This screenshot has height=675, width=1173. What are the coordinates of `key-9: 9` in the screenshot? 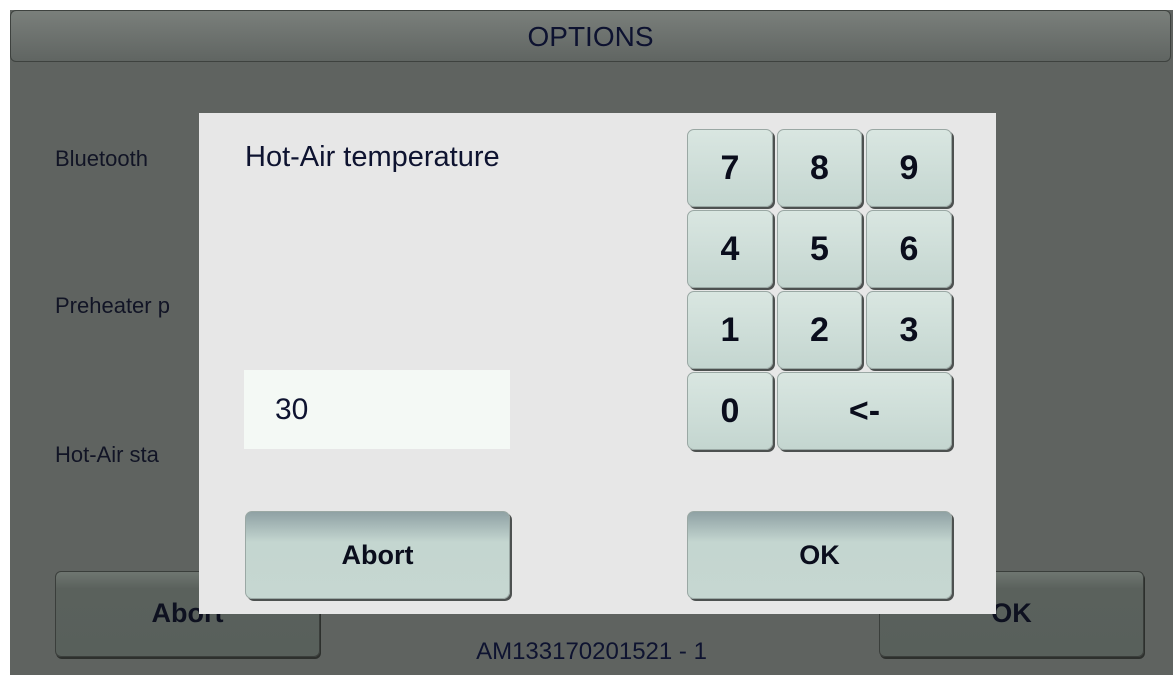 It's located at (909, 168).